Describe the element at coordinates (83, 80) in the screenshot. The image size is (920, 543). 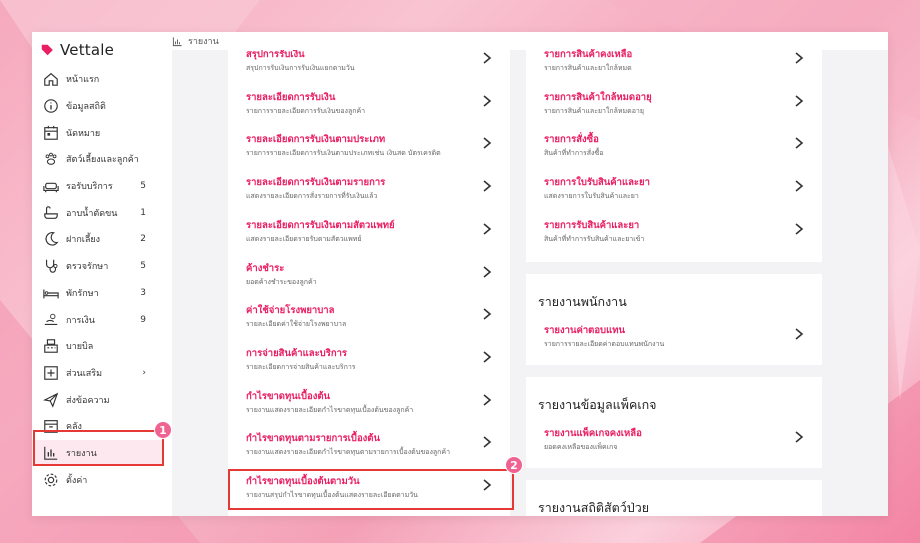
I see `sidebar-item-label: หน้าแรก` at that location.